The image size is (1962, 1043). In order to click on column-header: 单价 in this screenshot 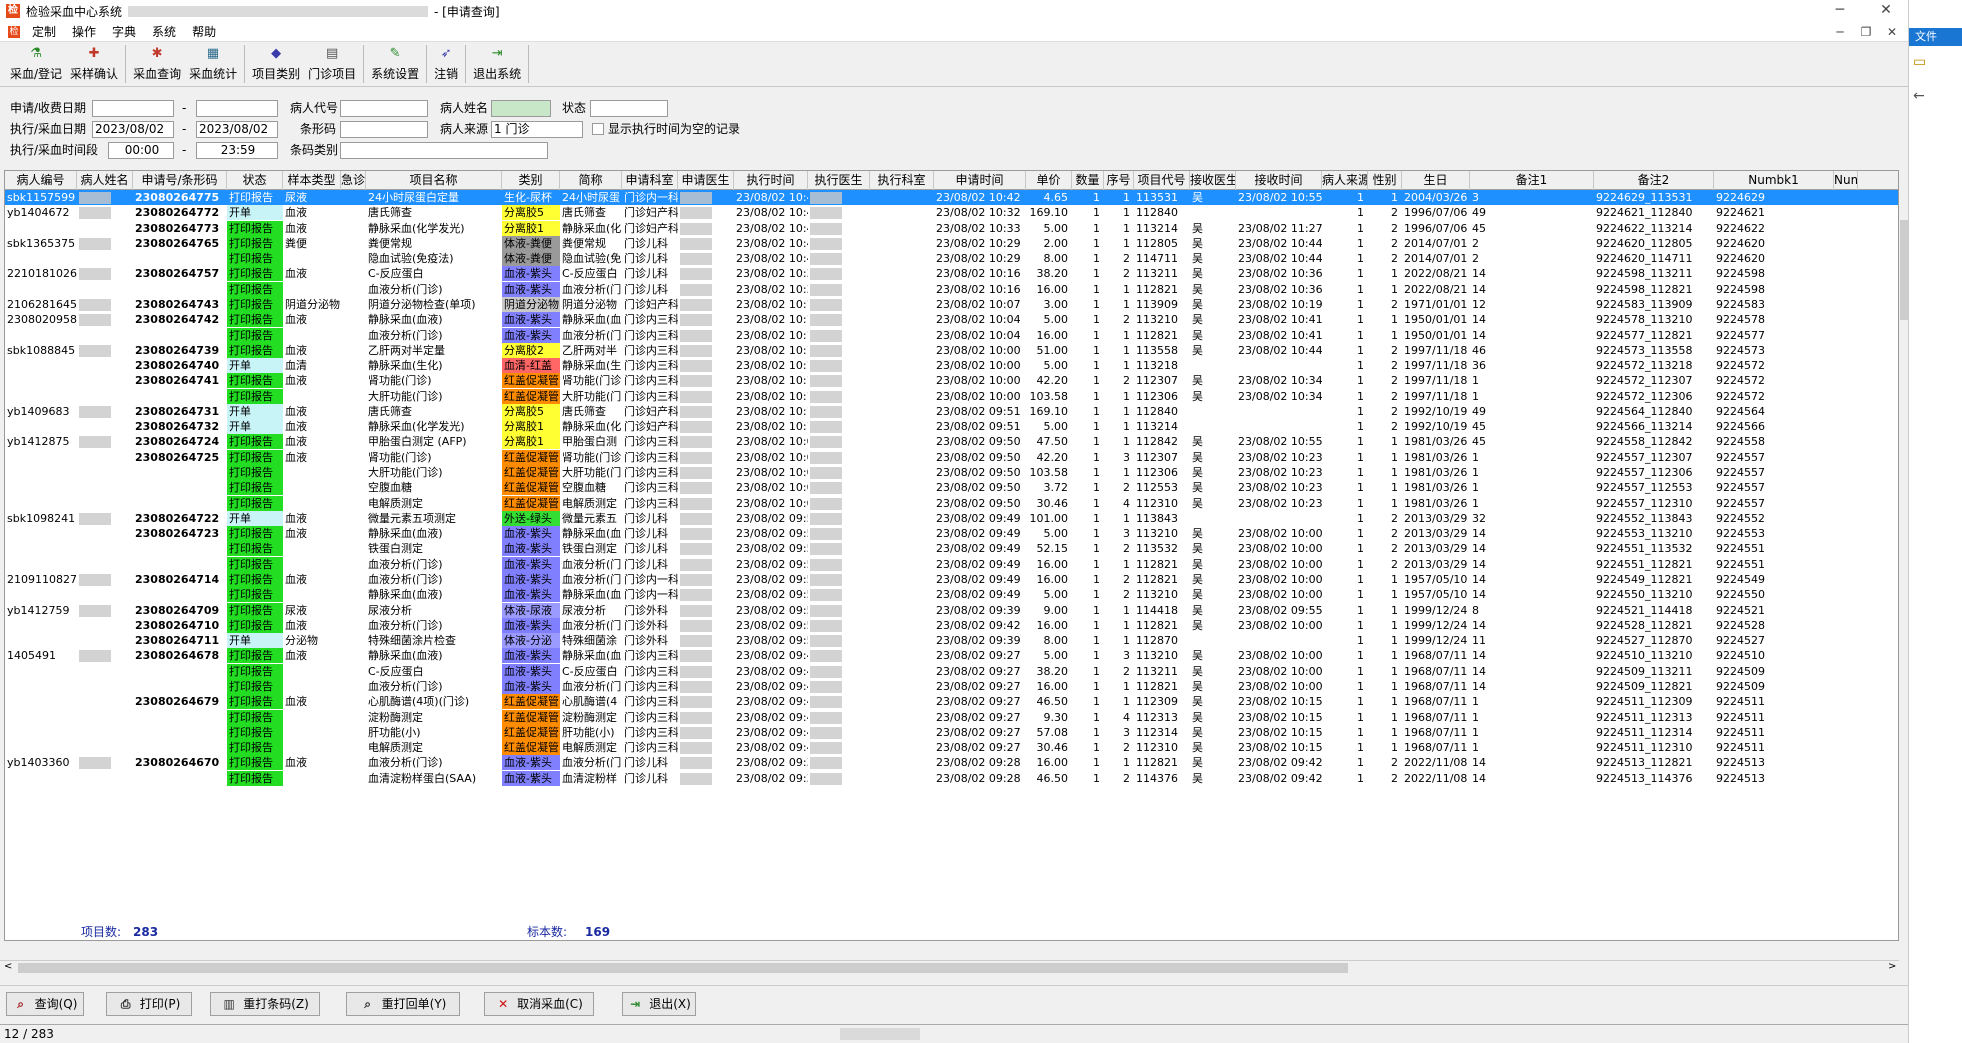, I will do `click(1049, 180)`.